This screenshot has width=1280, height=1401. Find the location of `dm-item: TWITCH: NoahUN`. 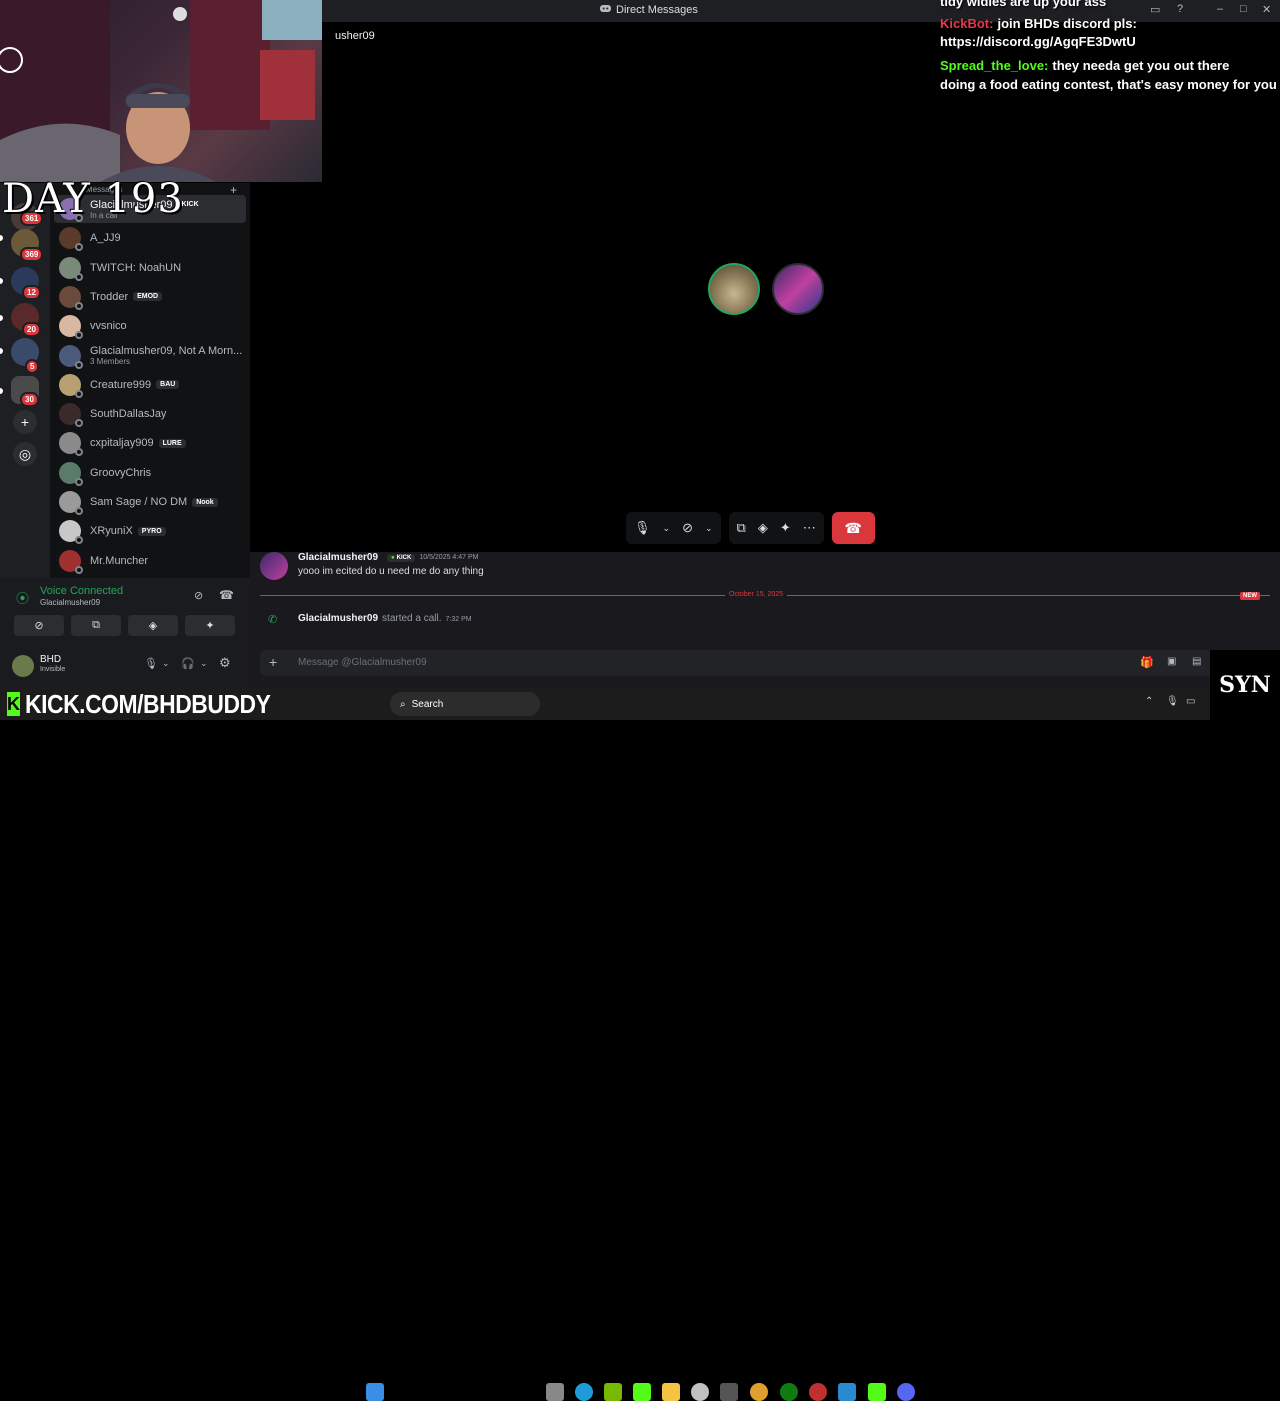

dm-item: TWITCH: NoahUN is located at coordinates (150, 268).